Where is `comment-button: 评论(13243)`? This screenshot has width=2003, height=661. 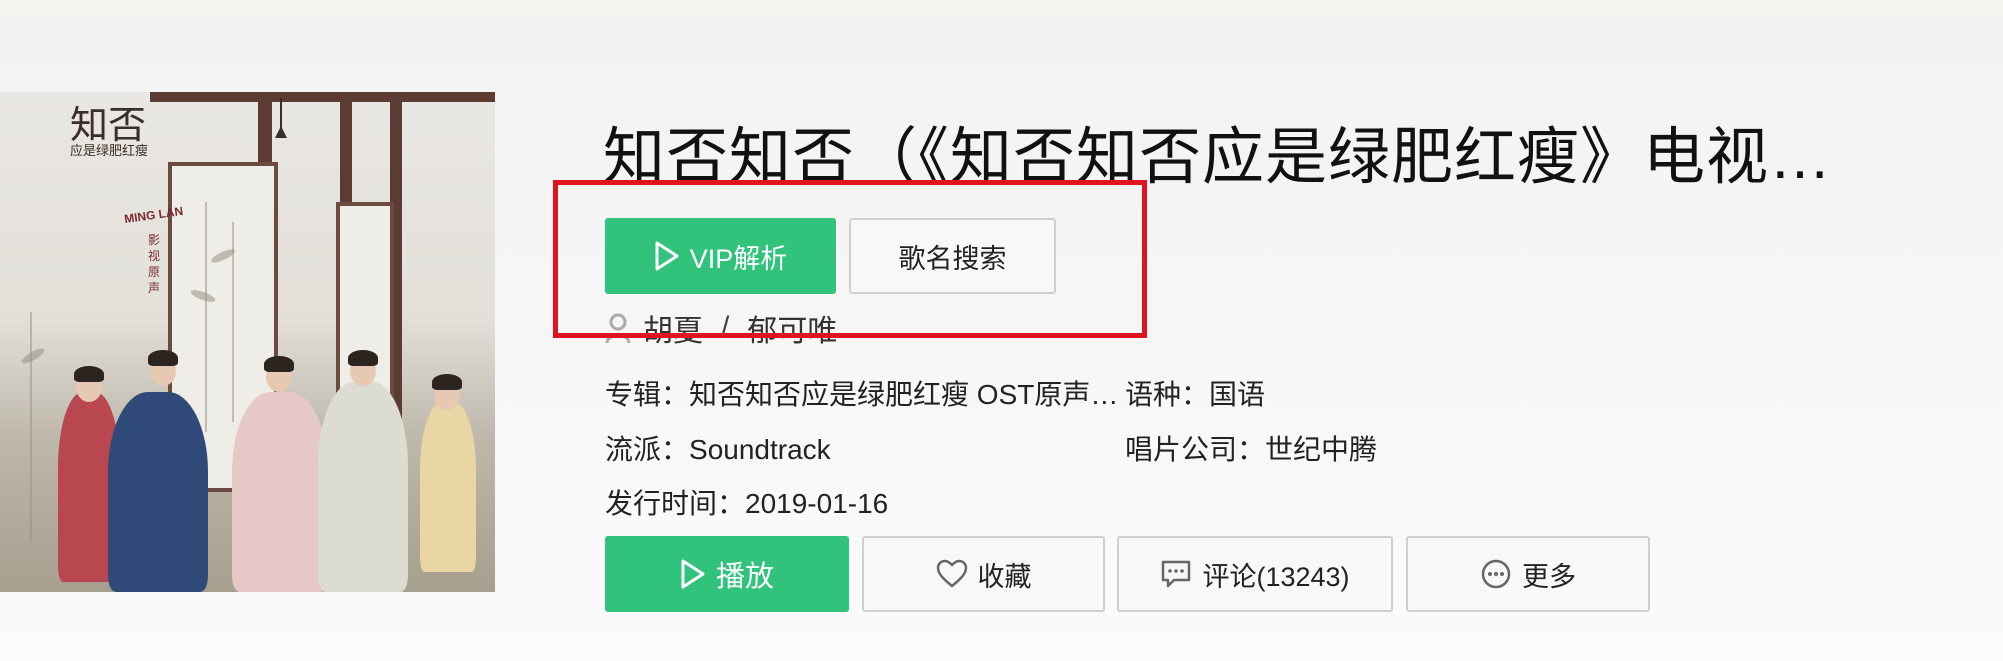
comment-button: 评论(13243) is located at coordinates (1255, 574).